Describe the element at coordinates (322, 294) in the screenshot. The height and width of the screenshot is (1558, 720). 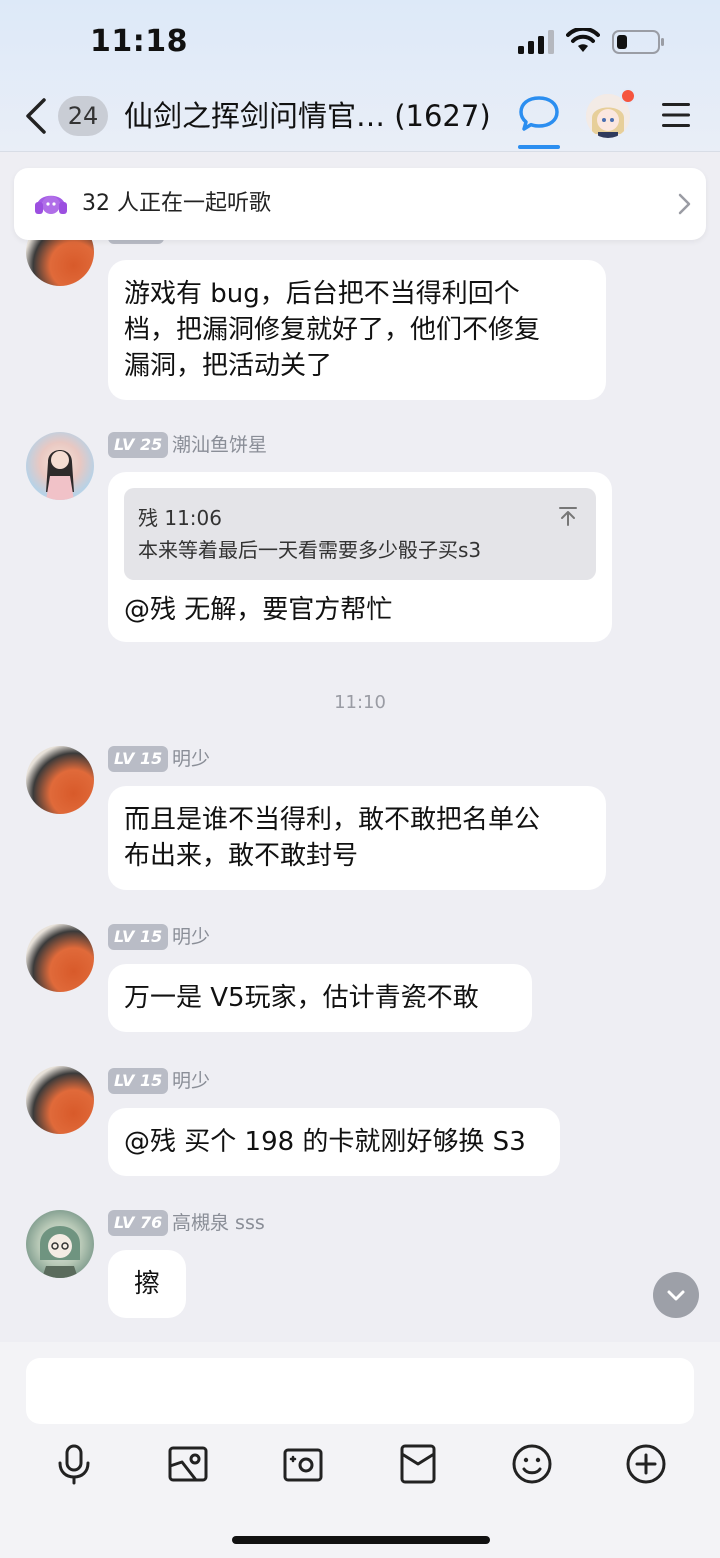
I see `message-line: 游戏有 bug，后台把不当得利回个` at that location.